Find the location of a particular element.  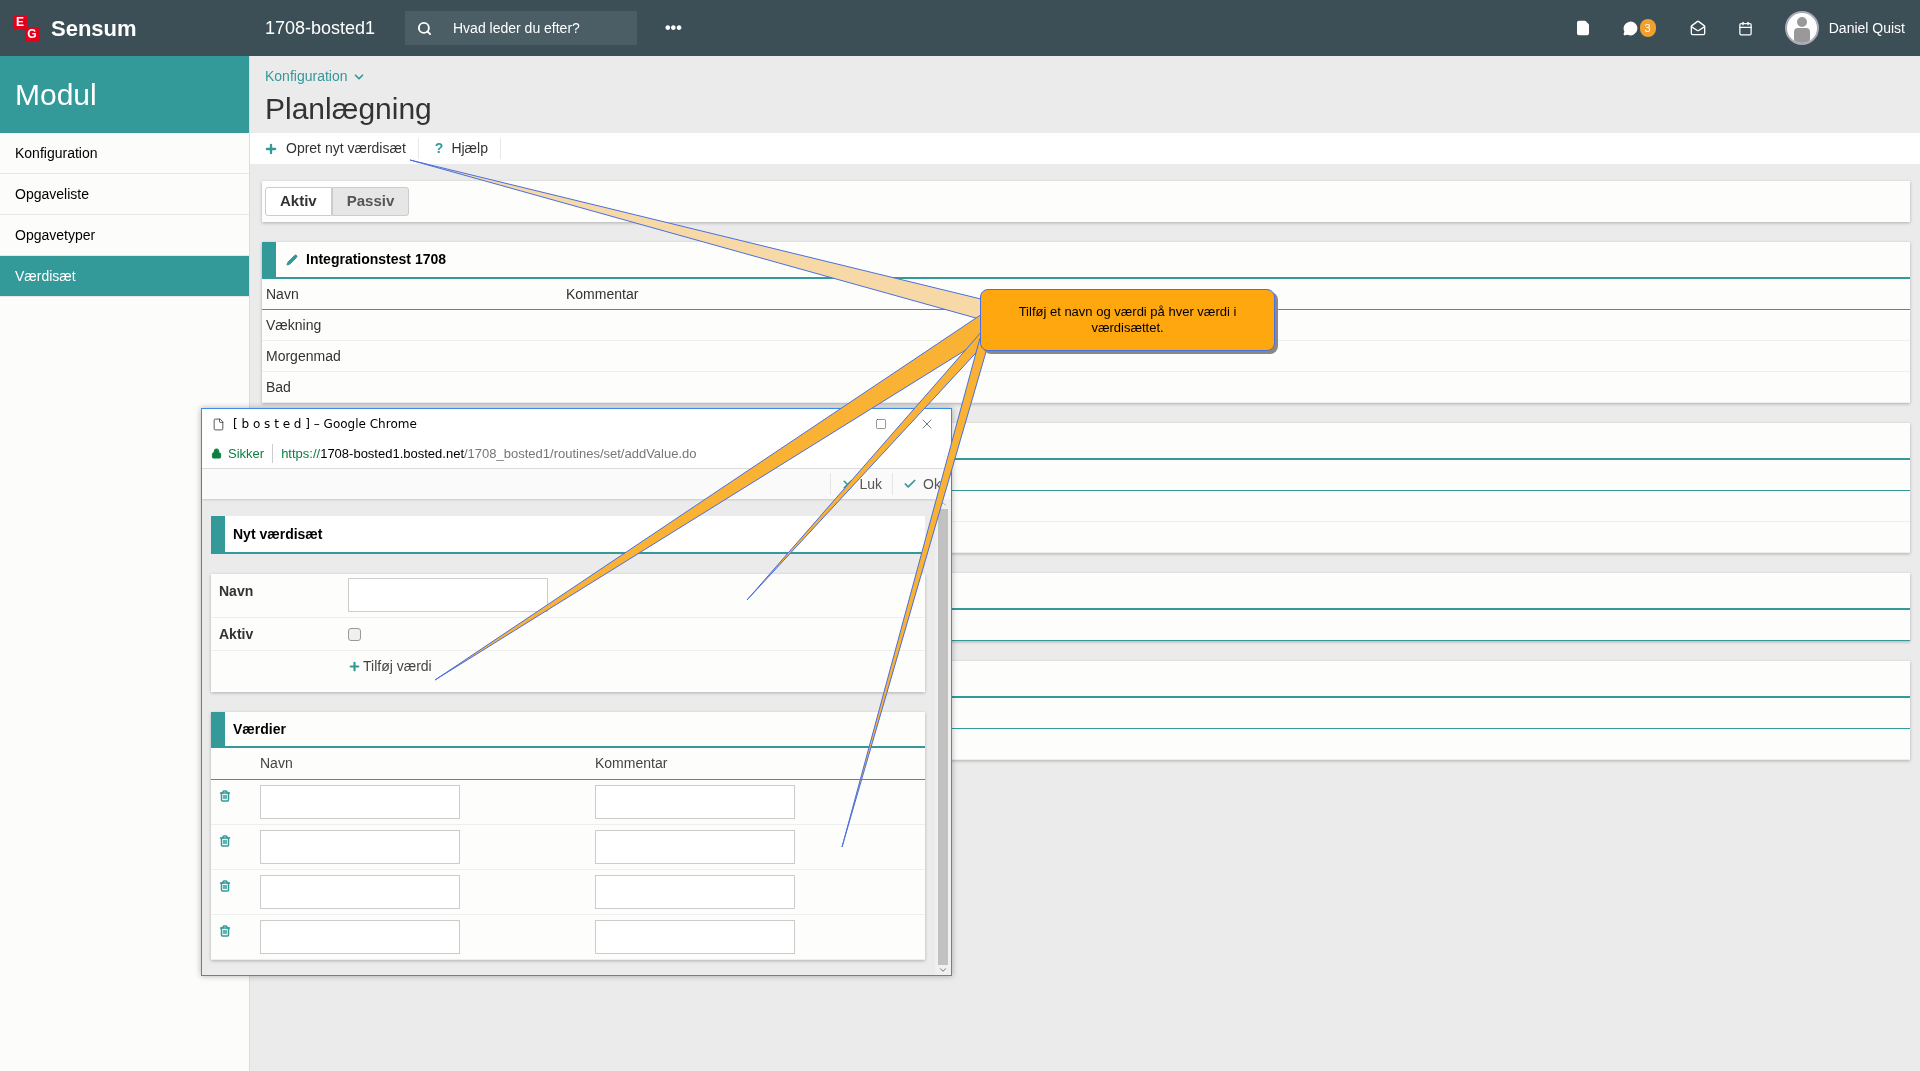

calendar-icon is located at coordinates (1745, 28).